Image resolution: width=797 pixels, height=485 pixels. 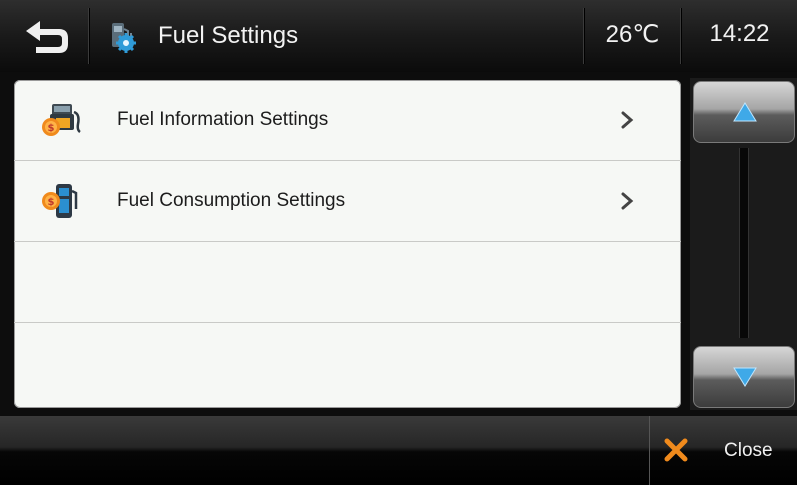 What do you see at coordinates (723, 450) in the screenshot?
I see `close-button: Close` at bounding box center [723, 450].